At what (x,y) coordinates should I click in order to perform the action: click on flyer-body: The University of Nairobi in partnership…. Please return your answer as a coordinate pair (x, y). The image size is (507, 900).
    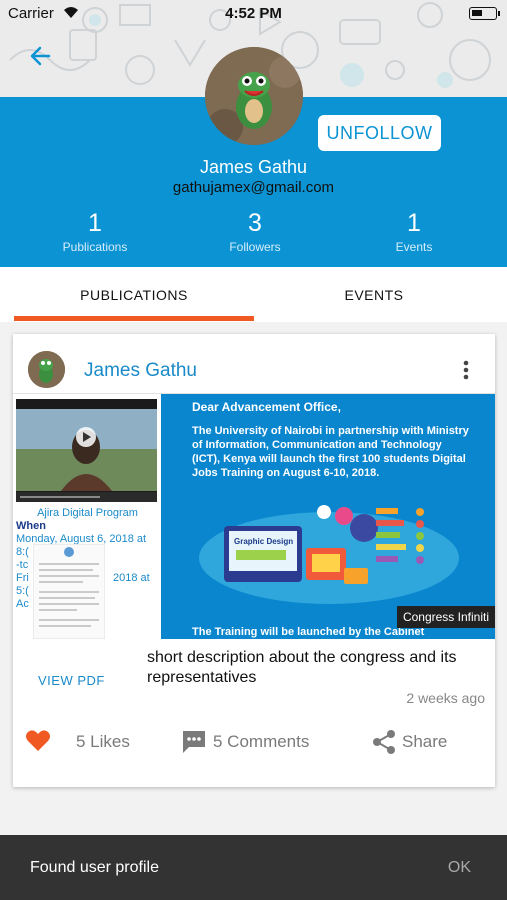
    Looking at the image, I should click on (330, 452).